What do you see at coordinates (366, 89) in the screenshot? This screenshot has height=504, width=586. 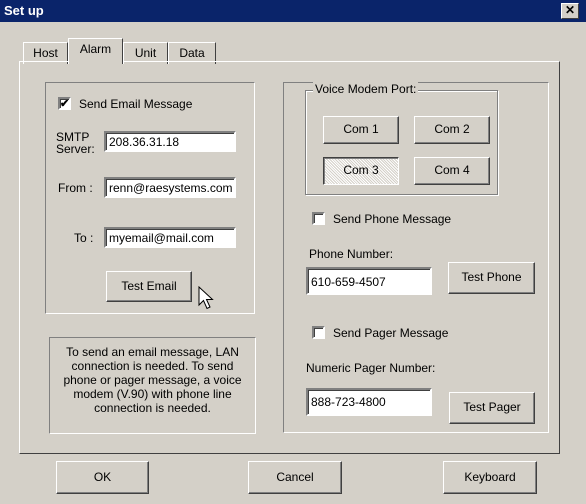 I see `voice-modem-port-title: Voice Modem Port:` at bounding box center [366, 89].